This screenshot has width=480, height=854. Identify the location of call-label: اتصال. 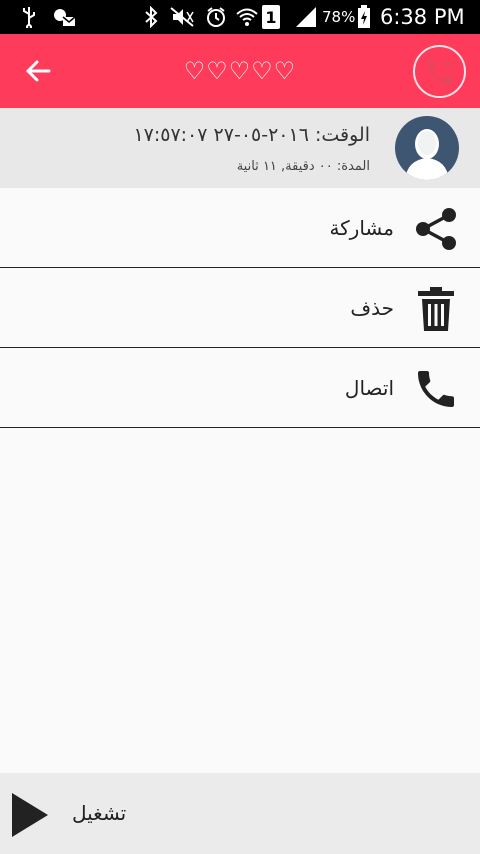
(369, 388).